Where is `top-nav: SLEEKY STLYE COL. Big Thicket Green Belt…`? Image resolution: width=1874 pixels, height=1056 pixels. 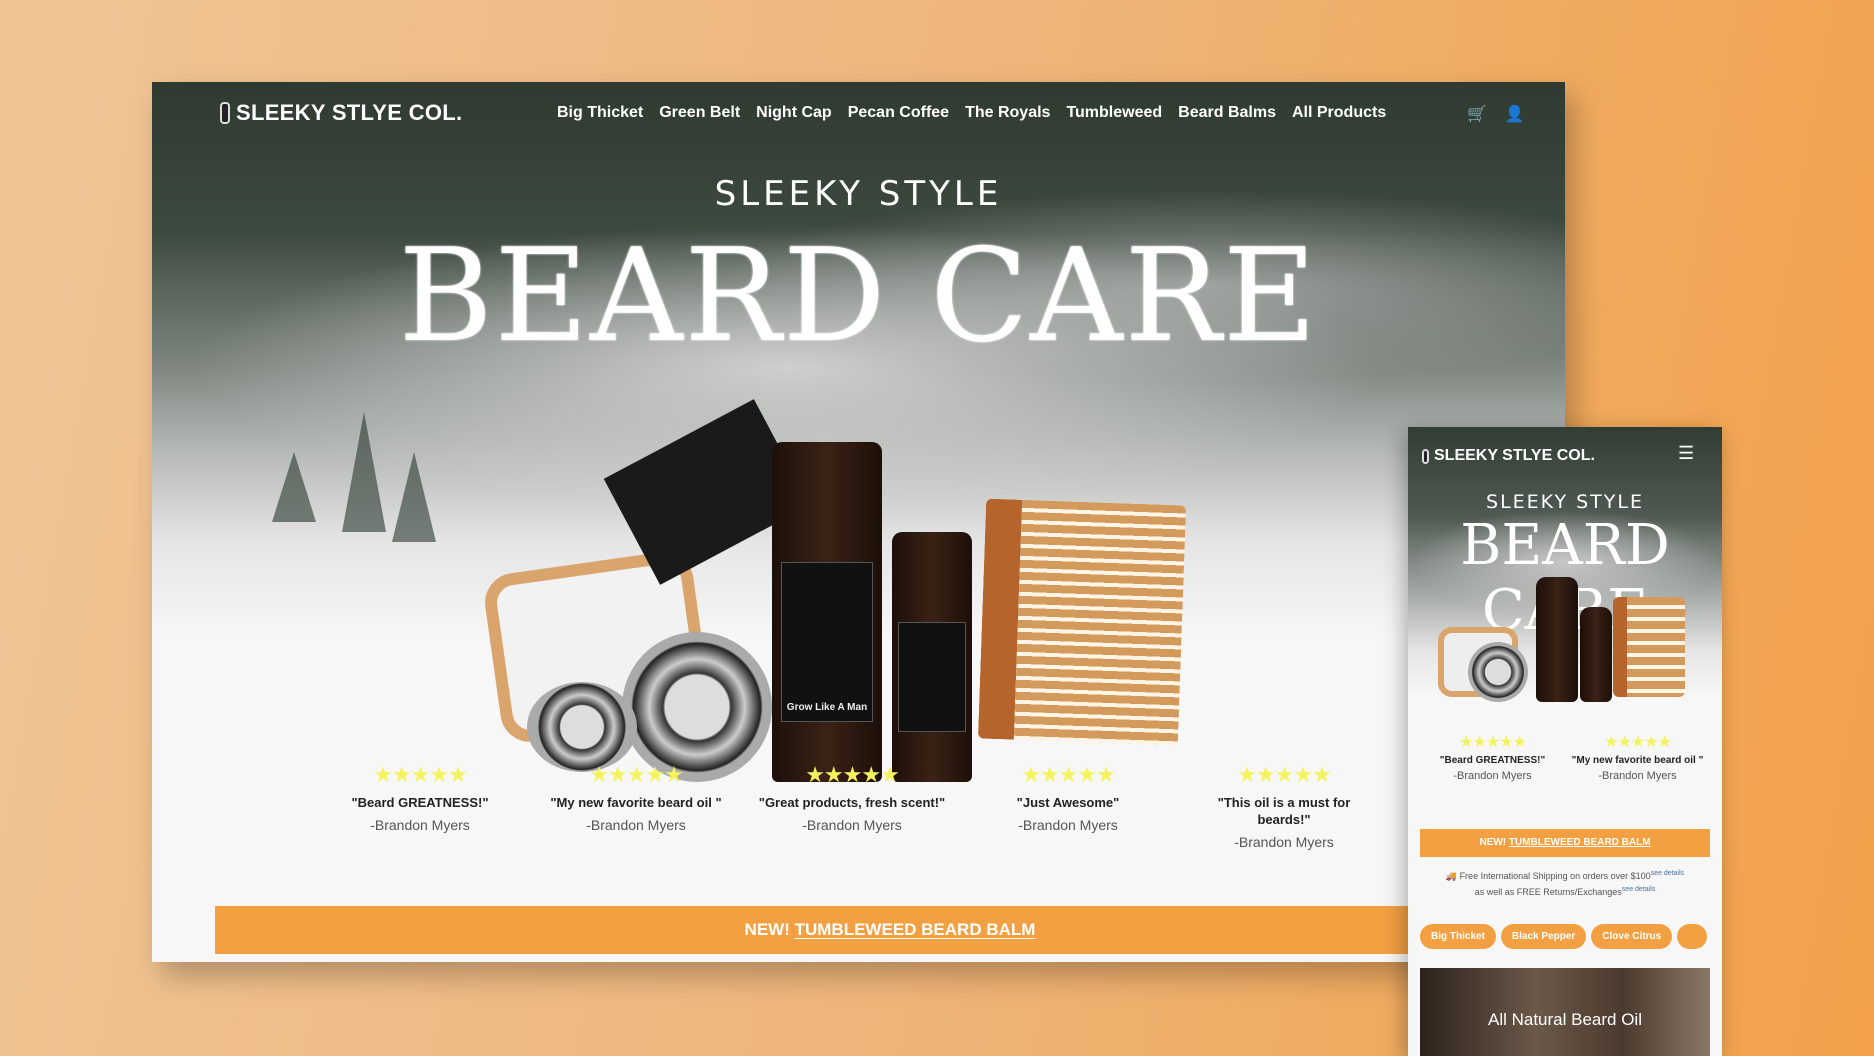 top-nav: SLEEKY STLYE COL. Big Thicket Green Belt… is located at coordinates (858, 114).